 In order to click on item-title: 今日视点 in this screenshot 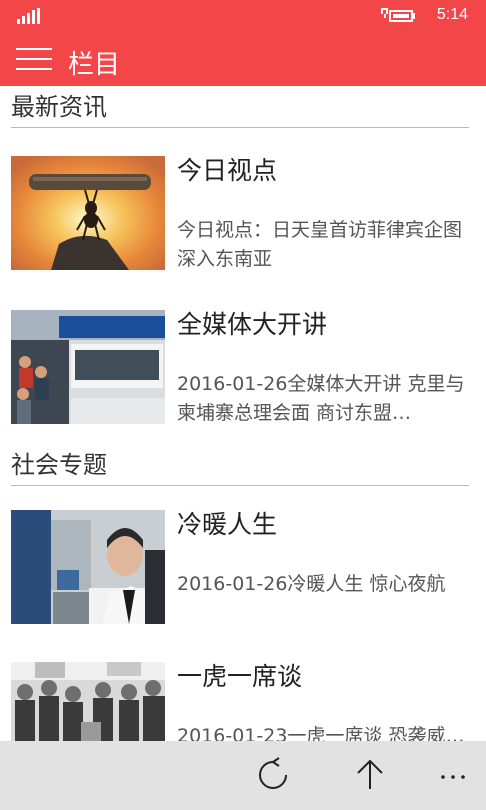, I will do `click(227, 170)`.